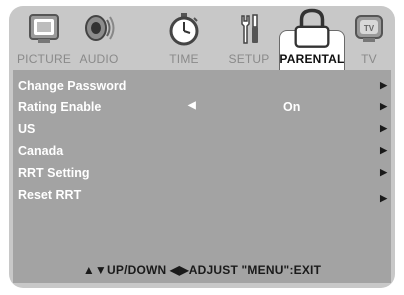  Describe the element at coordinates (54, 173) in the screenshot. I see `row-label: RRT Setting` at that location.